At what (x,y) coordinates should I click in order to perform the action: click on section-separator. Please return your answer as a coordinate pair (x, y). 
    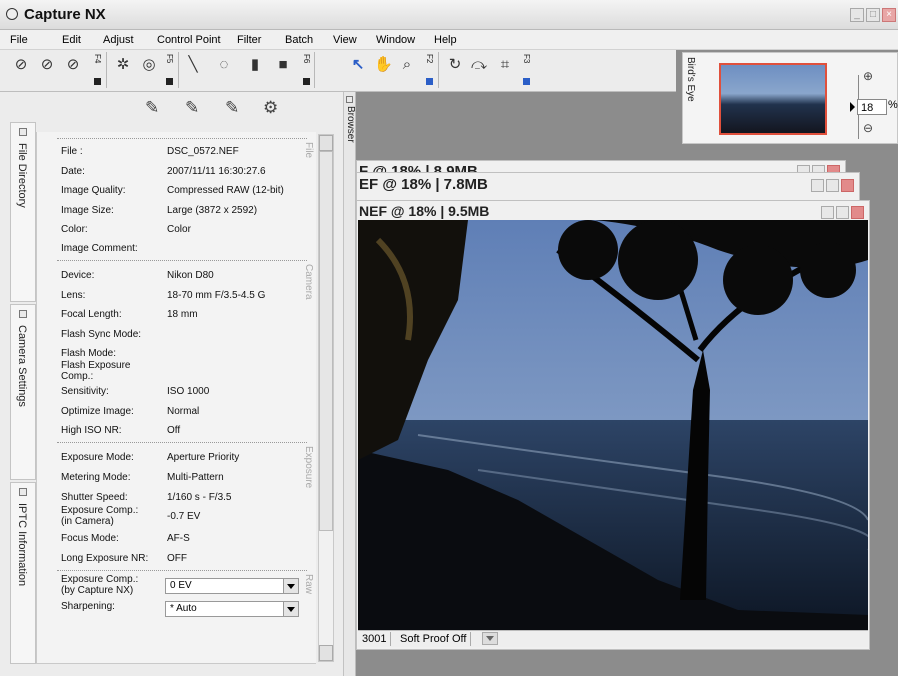
    Looking at the image, I should click on (182, 570).